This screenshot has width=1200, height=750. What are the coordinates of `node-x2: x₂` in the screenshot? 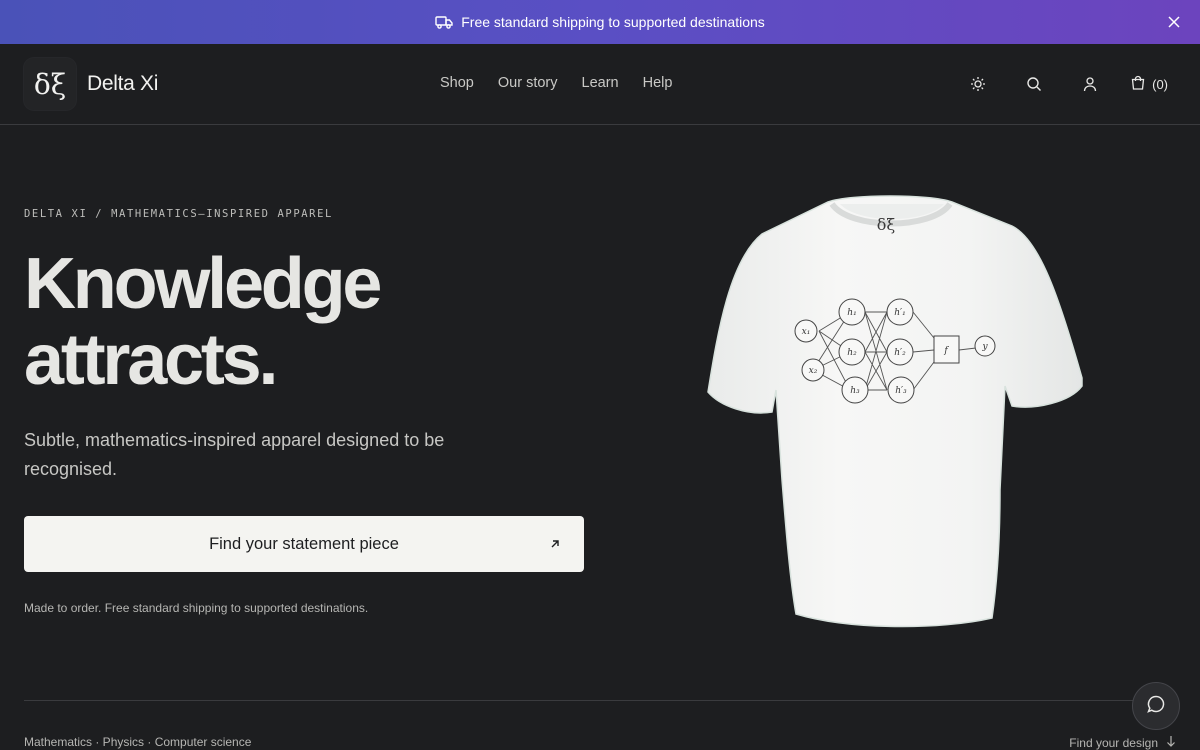 It's located at (813, 371).